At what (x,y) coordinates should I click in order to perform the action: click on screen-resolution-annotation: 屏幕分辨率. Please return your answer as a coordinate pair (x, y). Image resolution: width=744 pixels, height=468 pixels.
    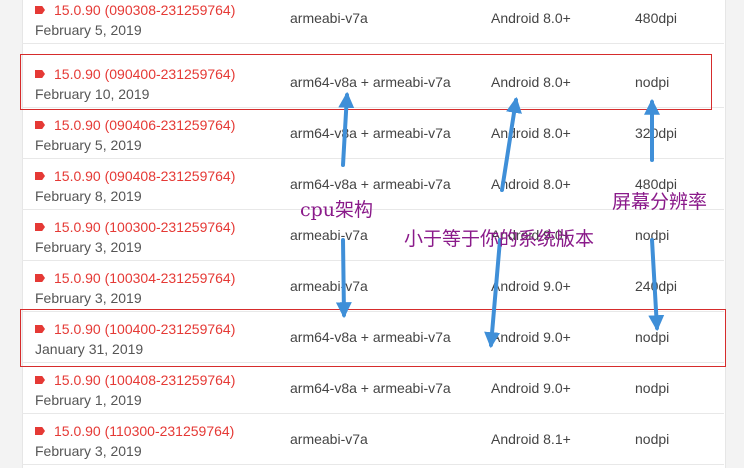
    Looking at the image, I should click on (660, 202).